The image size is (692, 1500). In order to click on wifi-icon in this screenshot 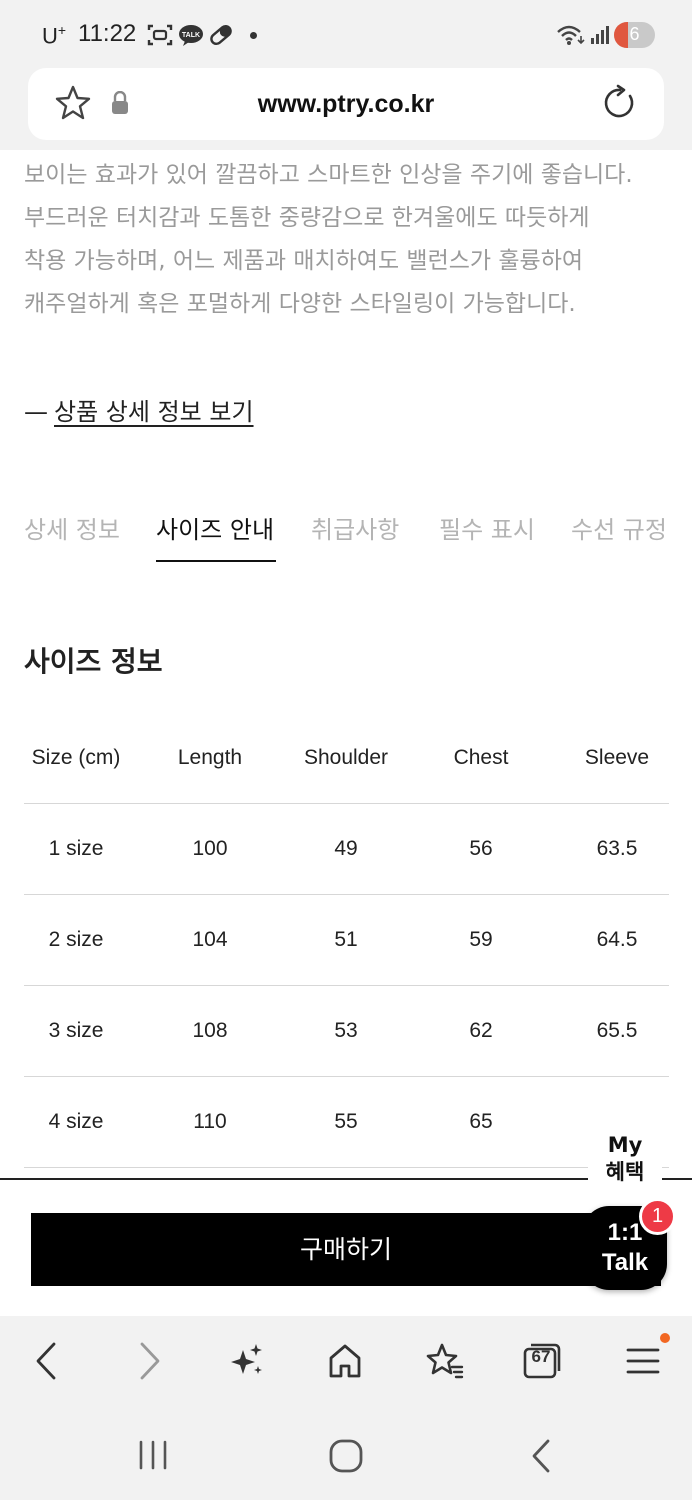, I will do `click(571, 35)`.